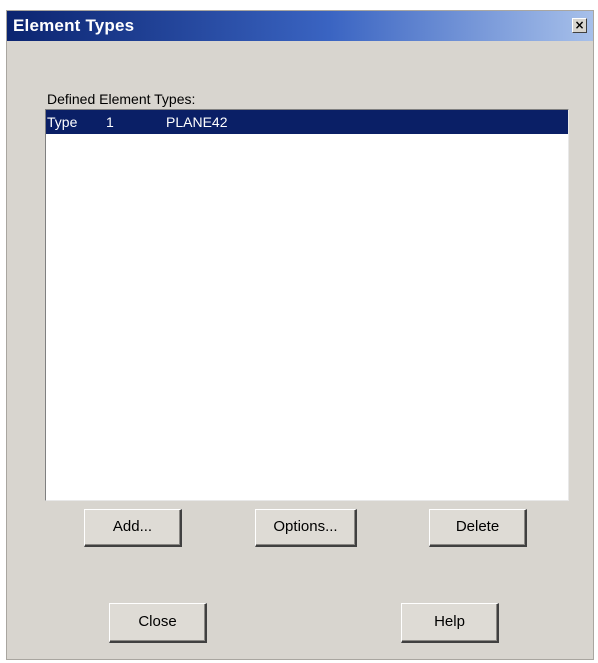 The width and height of the screenshot is (598, 663). I want to click on row-type-label: Type, so click(62, 122).